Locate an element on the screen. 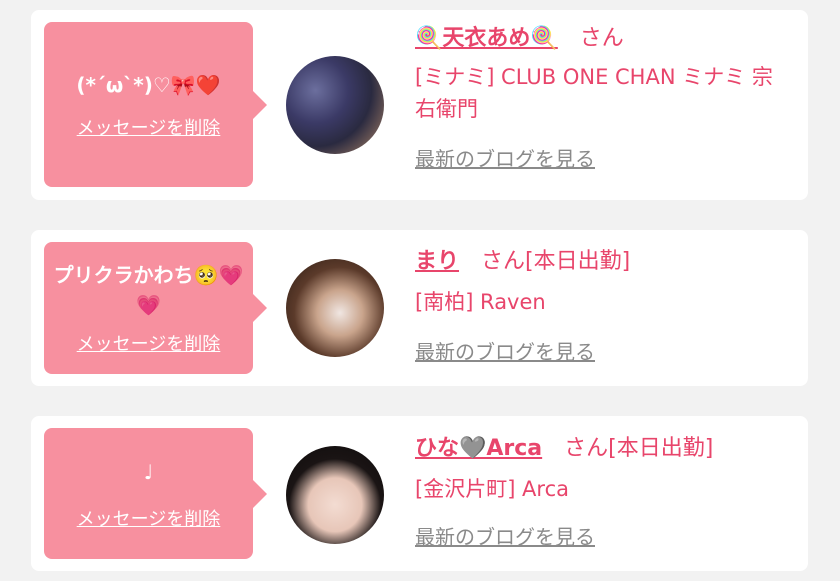 Image resolution: width=840 pixels, height=581 pixels. message-bubble: プリクラかわち🥺💗💗 メッセージを削除 is located at coordinates (155, 308).